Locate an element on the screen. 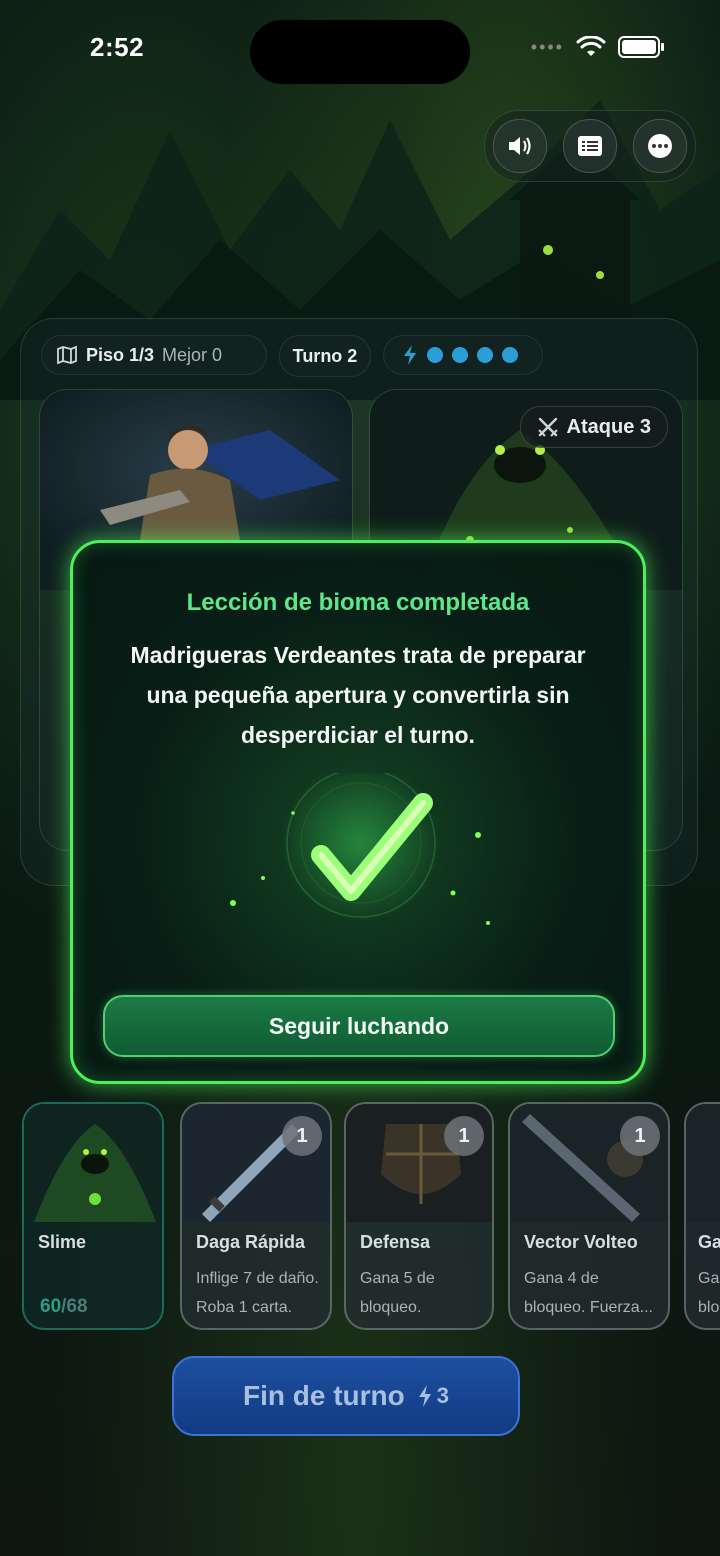 Image resolution: width=720 pixels, height=1556 pixels. checkmark-icon is located at coordinates (360, 849).